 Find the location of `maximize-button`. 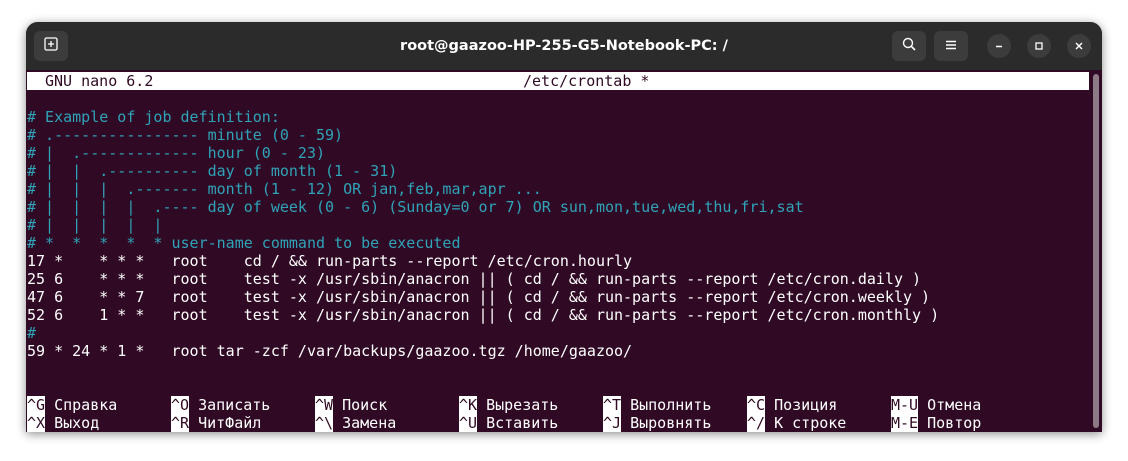

maximize-button is located at coordinates (1039, 46).